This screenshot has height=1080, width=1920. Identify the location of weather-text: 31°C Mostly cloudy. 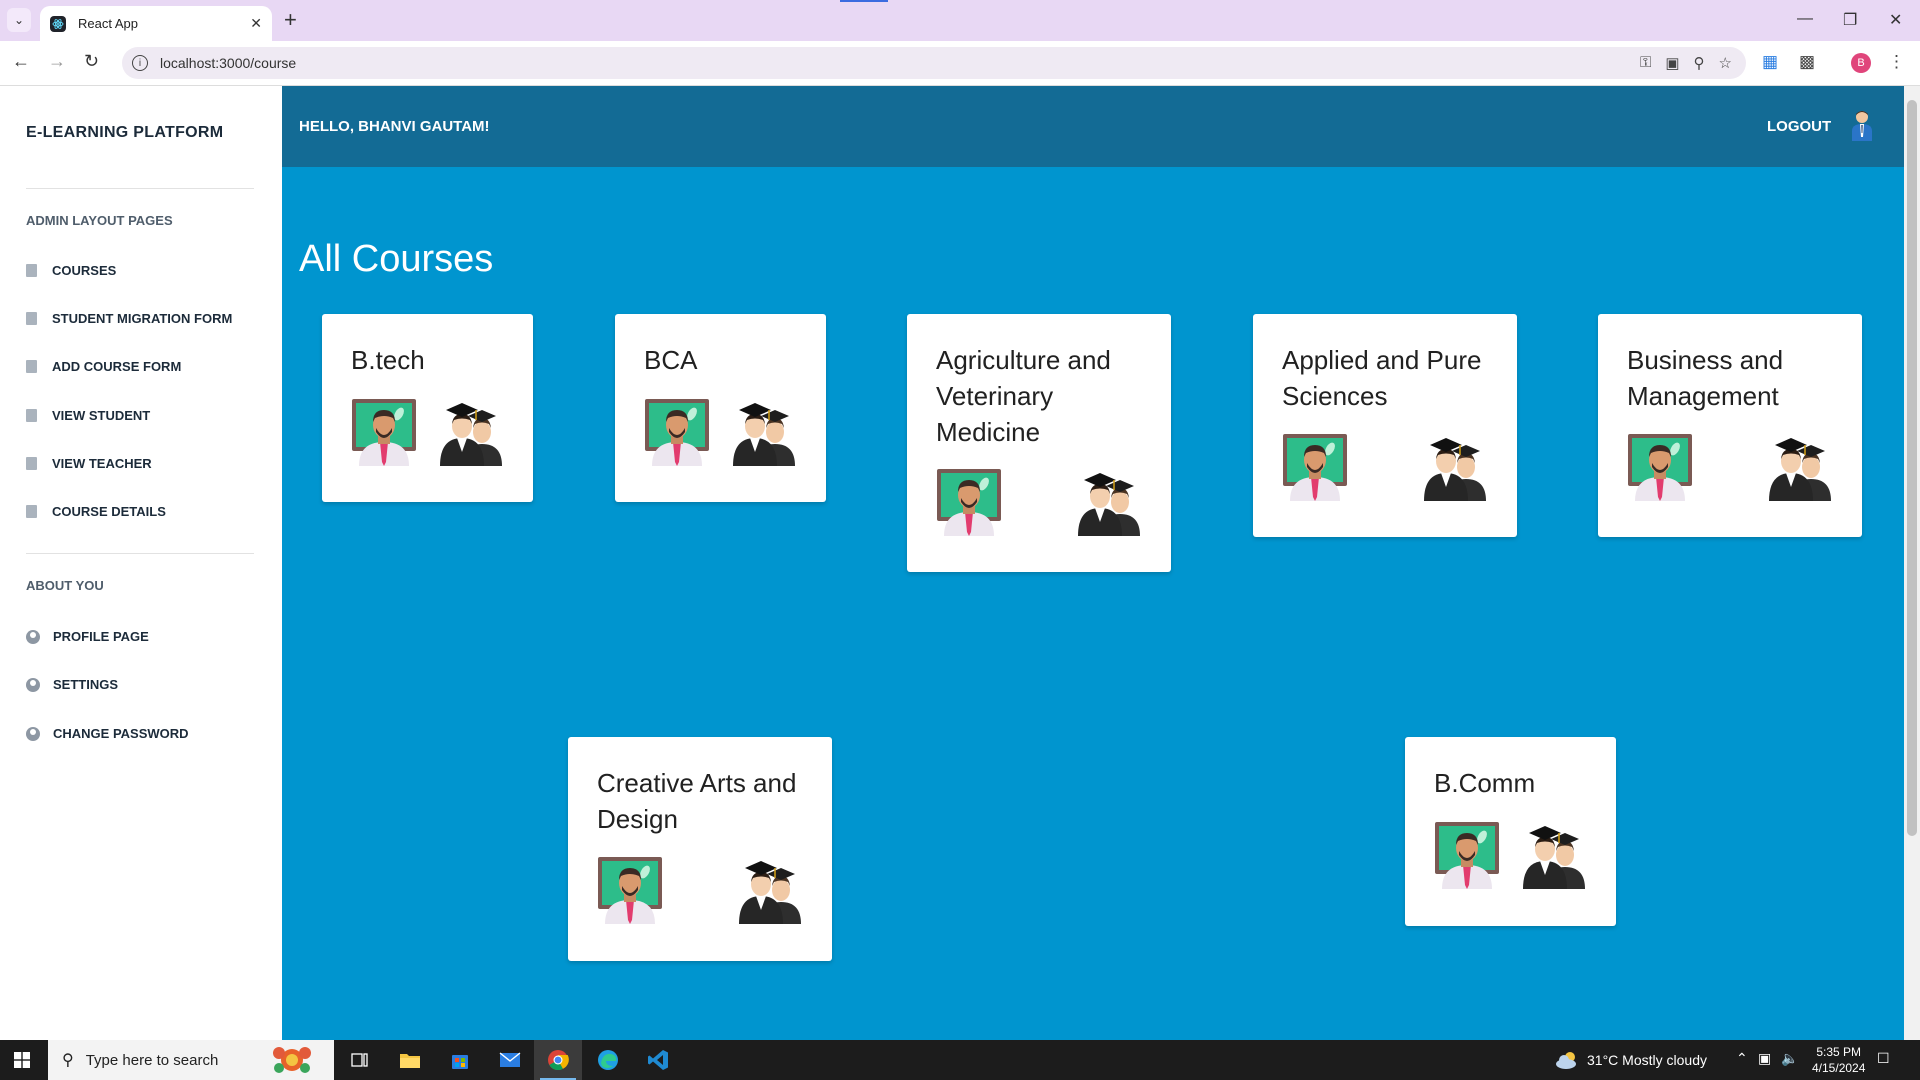
(1647, 1060).